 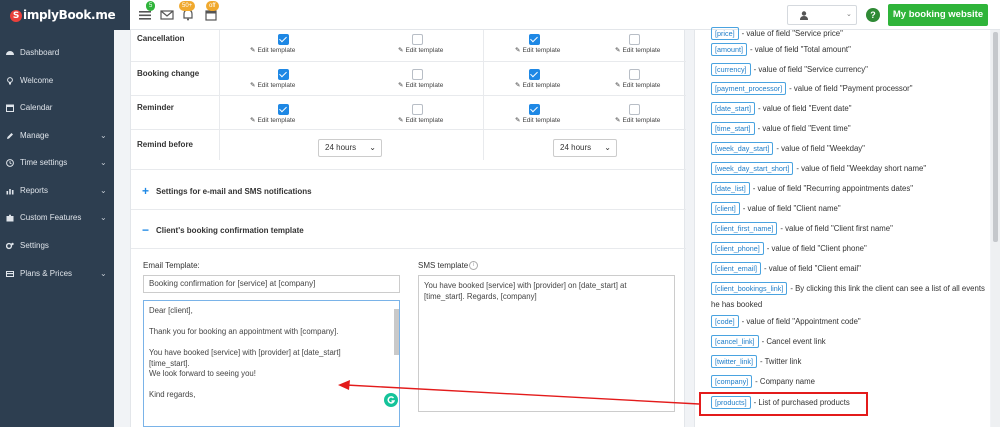 I want to click on textarea-scrollbar, so click(x=396, y=332).